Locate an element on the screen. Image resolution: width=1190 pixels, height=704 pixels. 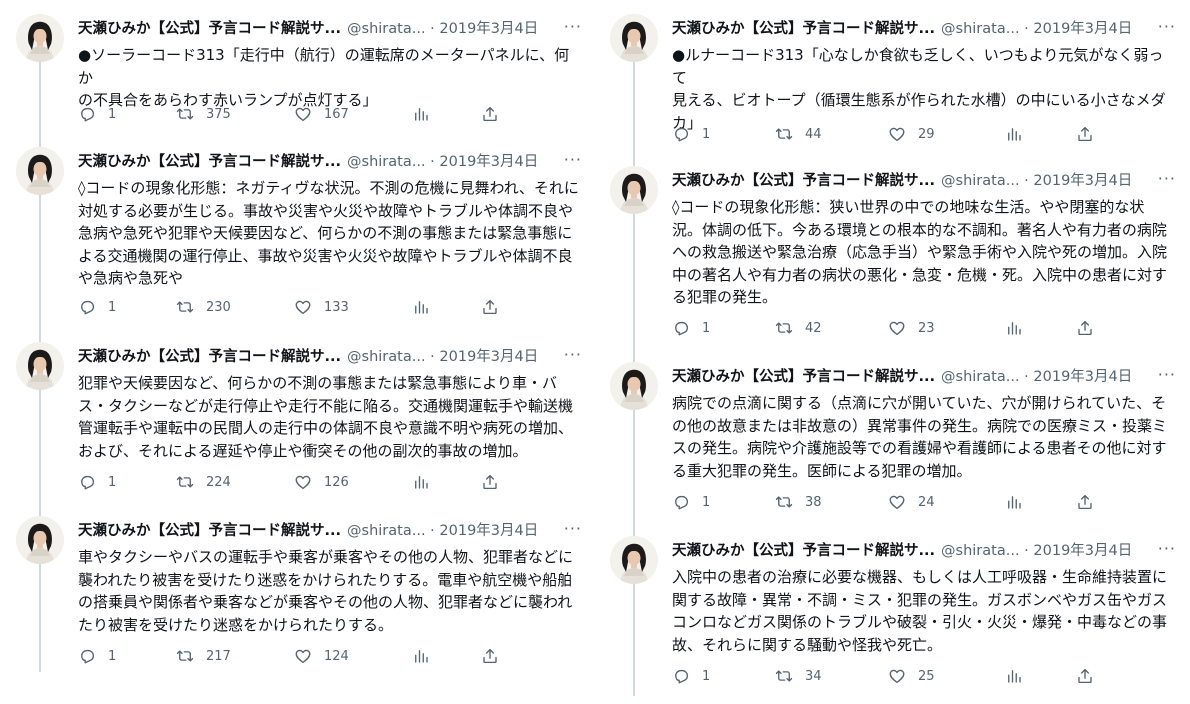
like-button: 23 is located at coordinates (911, 328).